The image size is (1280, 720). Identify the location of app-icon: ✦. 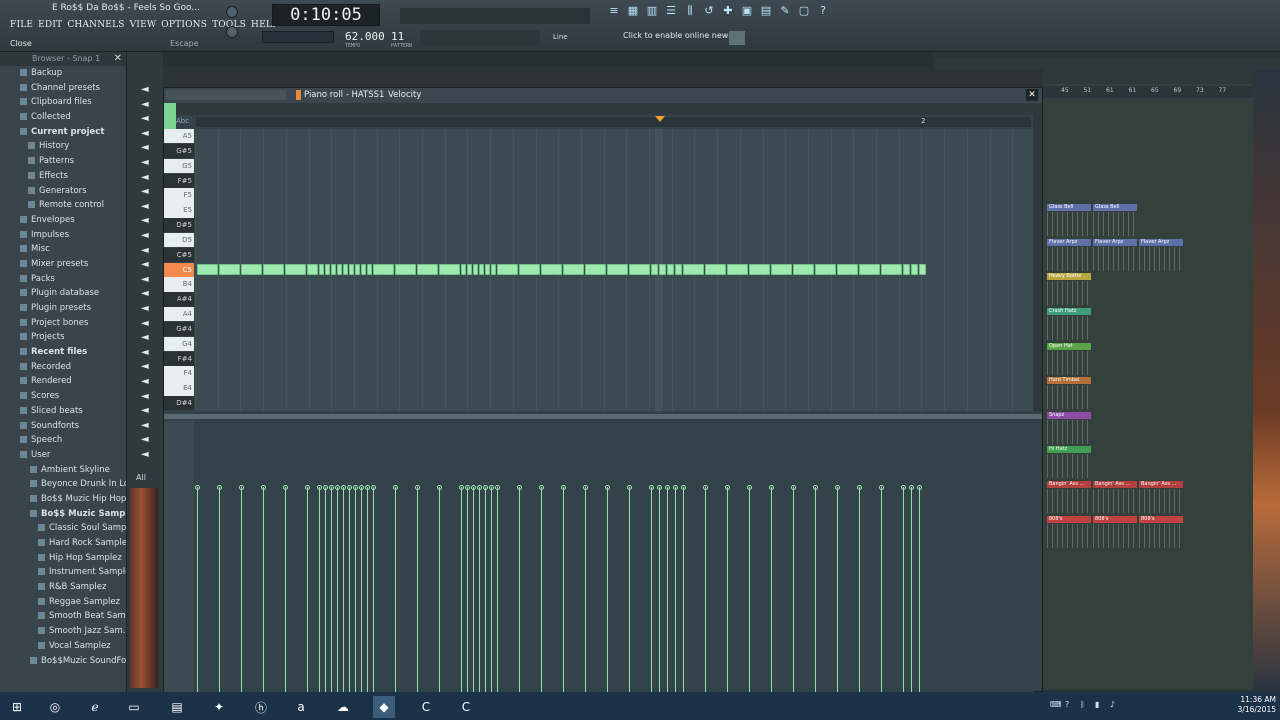
(219, 707).